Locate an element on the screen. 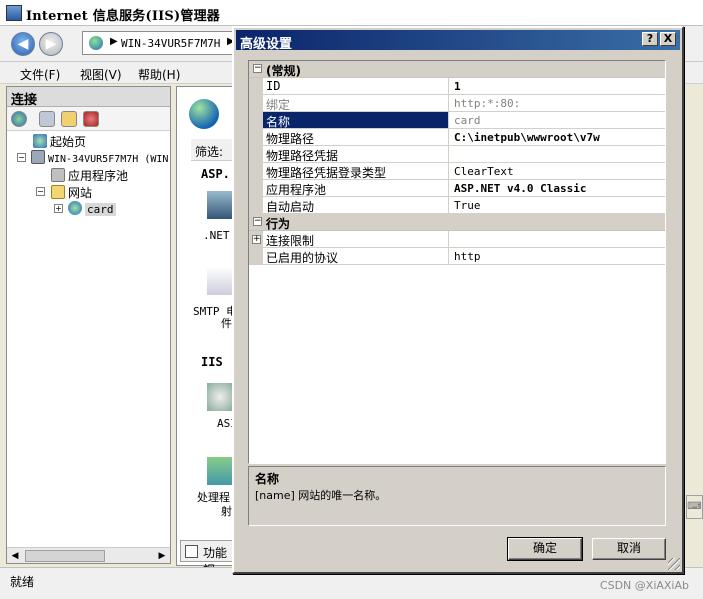 The height and width of the screenshot is (599, 703). iis-title-bar: Internet 信息服务(IIS)管理器 is located at coordinates (351, 13).